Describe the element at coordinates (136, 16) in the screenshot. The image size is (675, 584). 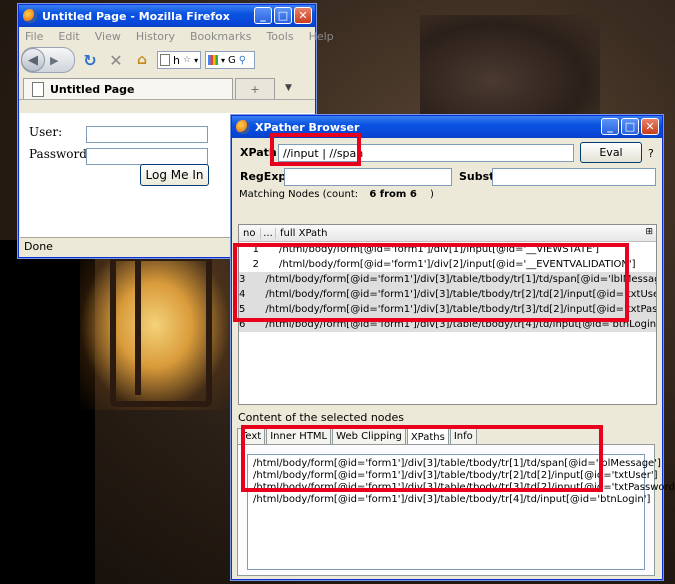
I see `firefox-window-title: Untitled Page - Mozilla Firefox` at that location.